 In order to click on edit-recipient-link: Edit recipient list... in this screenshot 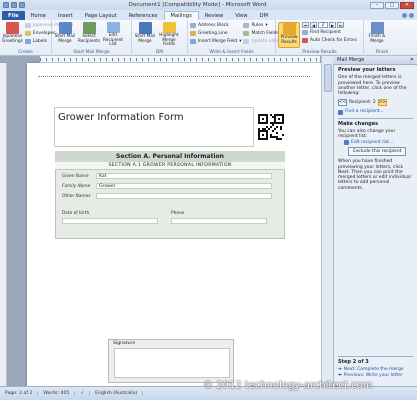, I will do `click(378, 142)`.